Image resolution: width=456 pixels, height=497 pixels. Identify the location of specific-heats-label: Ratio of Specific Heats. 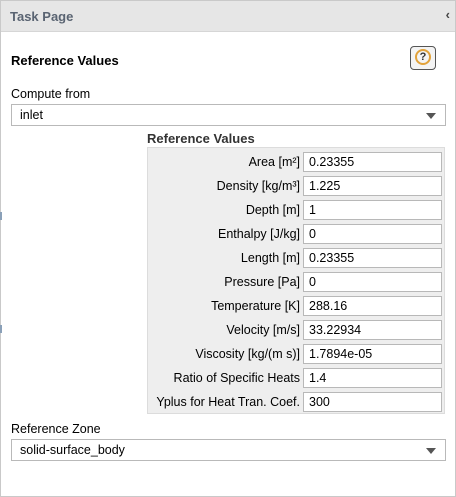
(236, 378).